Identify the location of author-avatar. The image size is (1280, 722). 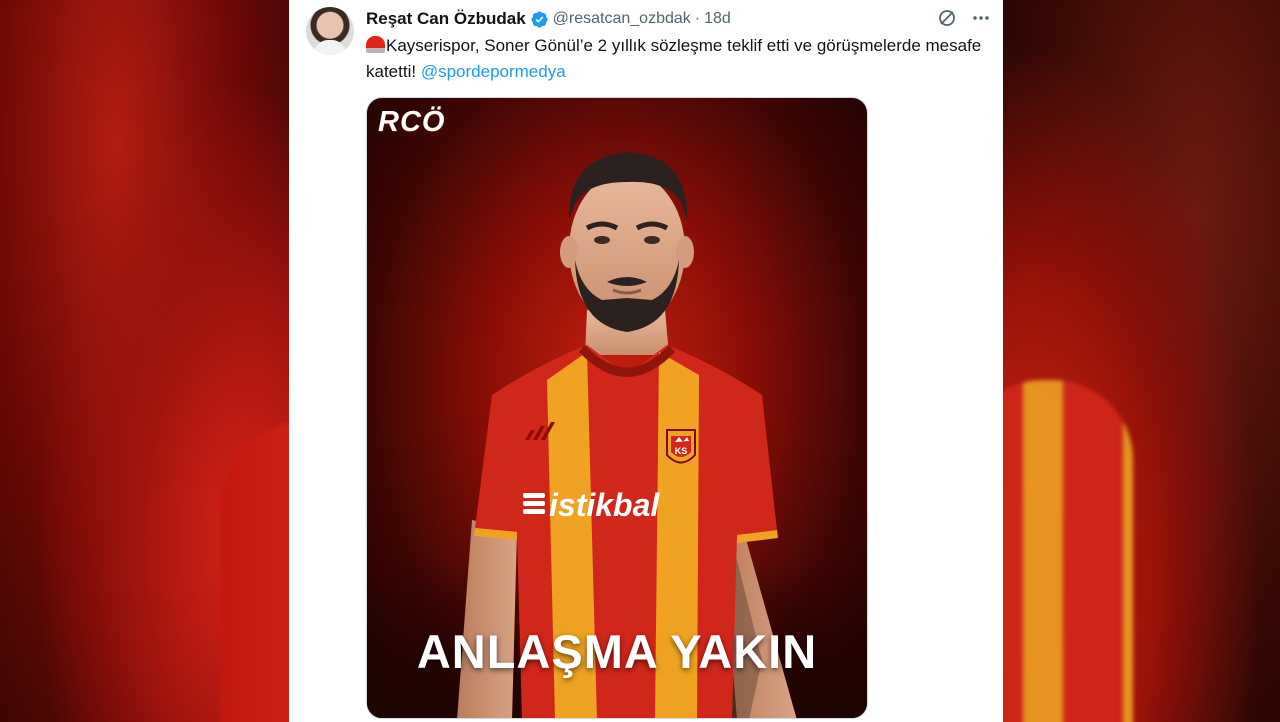
(330, 31).